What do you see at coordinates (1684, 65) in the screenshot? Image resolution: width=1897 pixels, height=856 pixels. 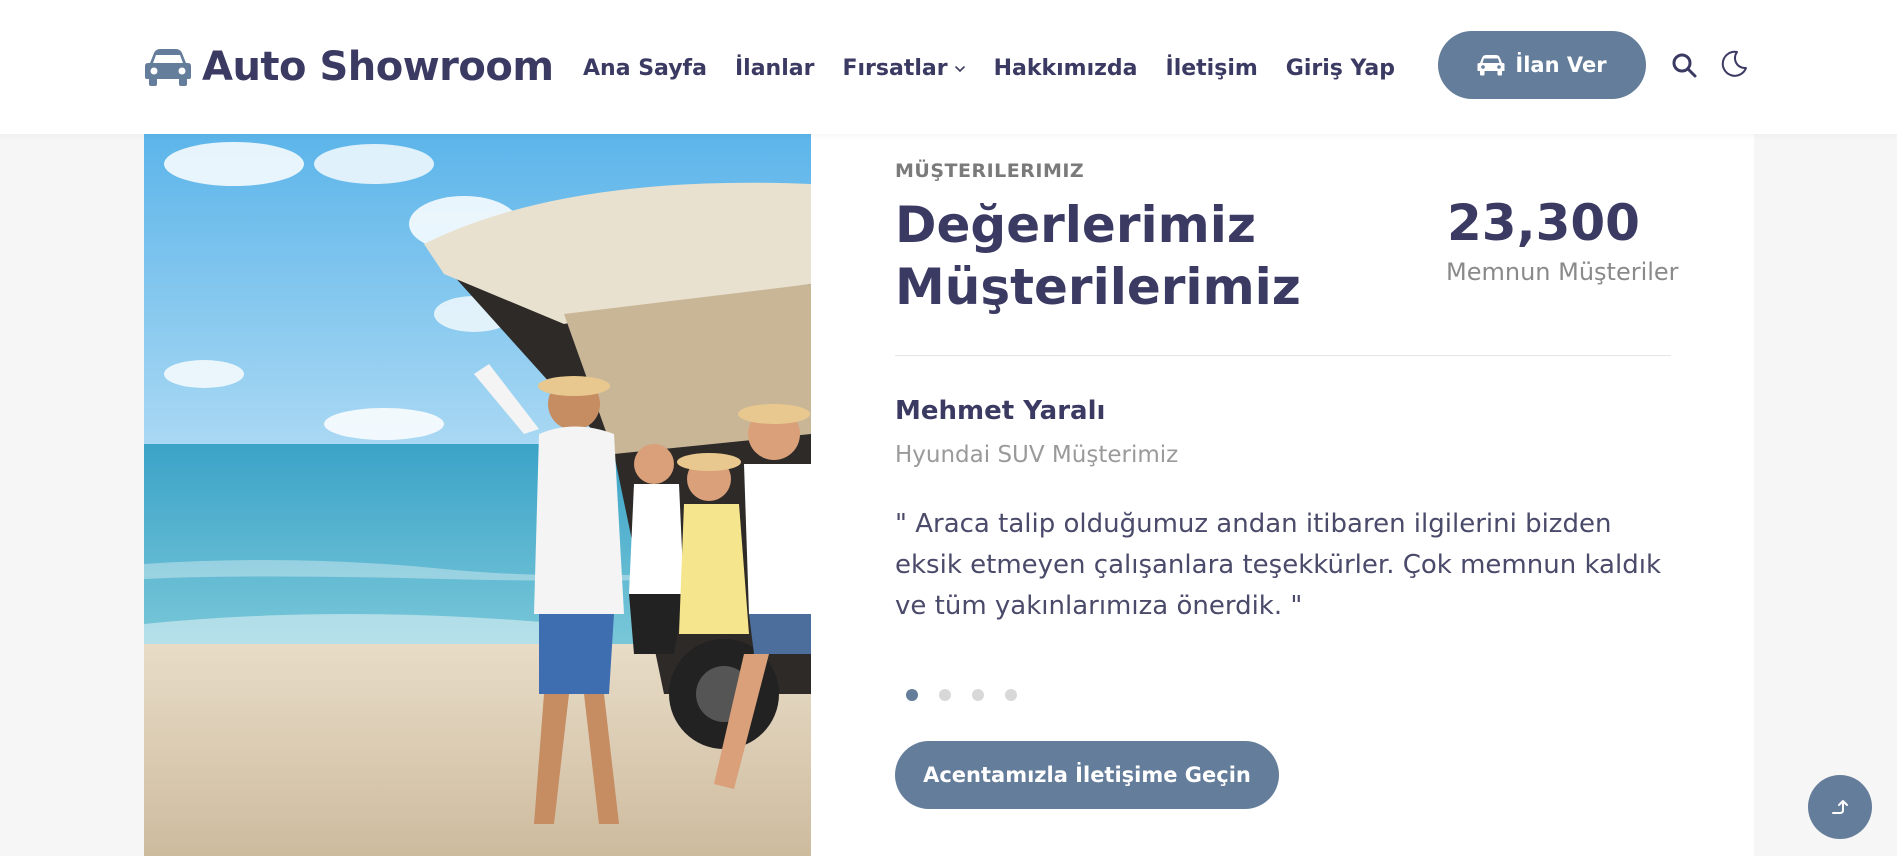 I see `search-icon` at bounding box center [1684, 65].